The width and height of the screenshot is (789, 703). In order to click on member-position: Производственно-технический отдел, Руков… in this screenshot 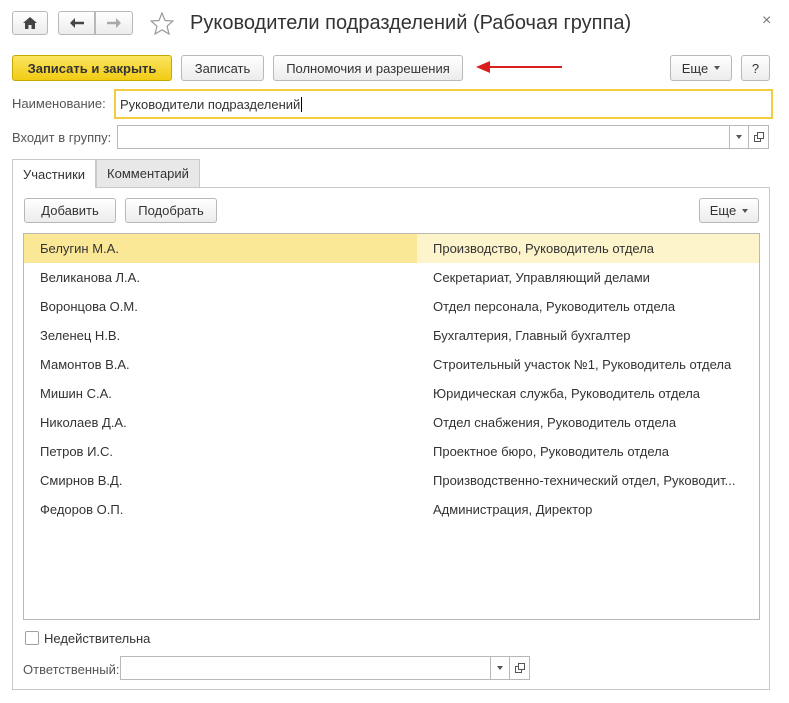, I will do `click(584, 480)`.